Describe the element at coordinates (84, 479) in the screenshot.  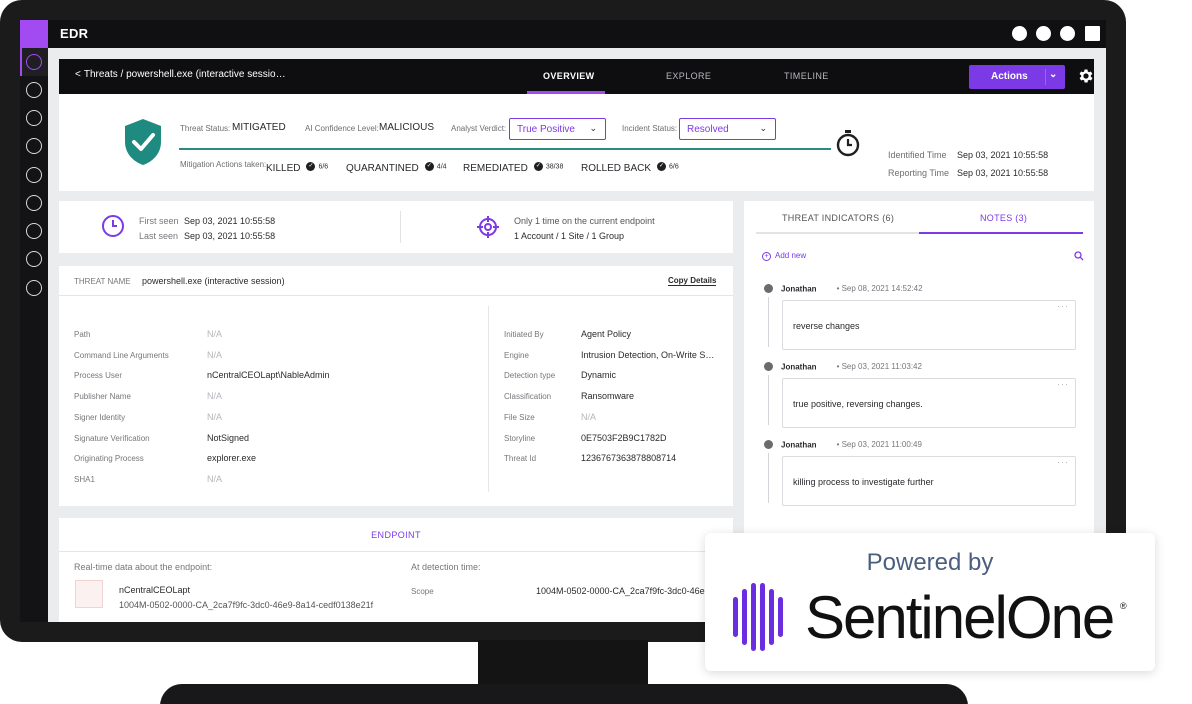
I see `left-key: SHA1` at that location.